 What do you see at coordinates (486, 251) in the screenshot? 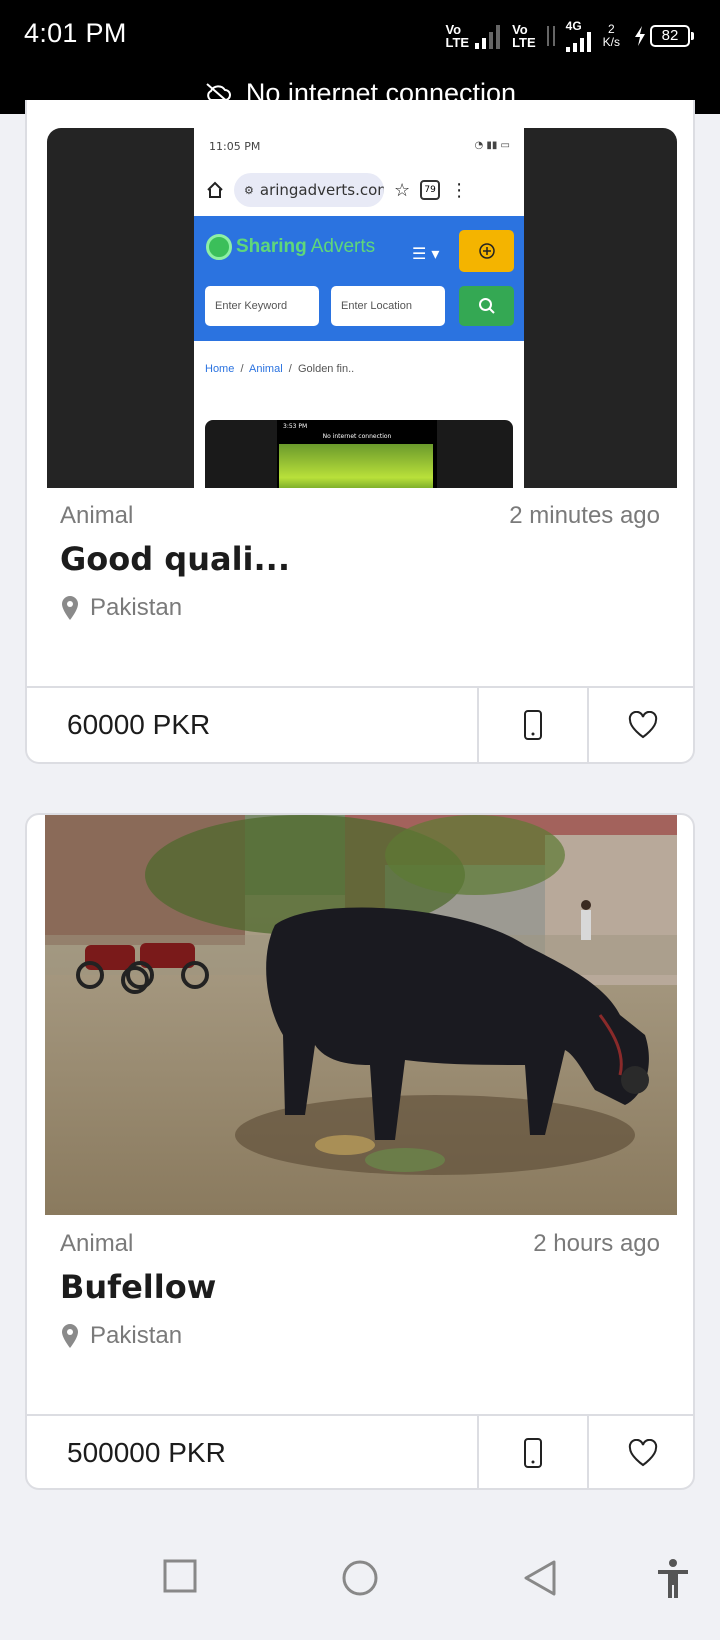
I see `add-icon` at bounding box center [486, 251].